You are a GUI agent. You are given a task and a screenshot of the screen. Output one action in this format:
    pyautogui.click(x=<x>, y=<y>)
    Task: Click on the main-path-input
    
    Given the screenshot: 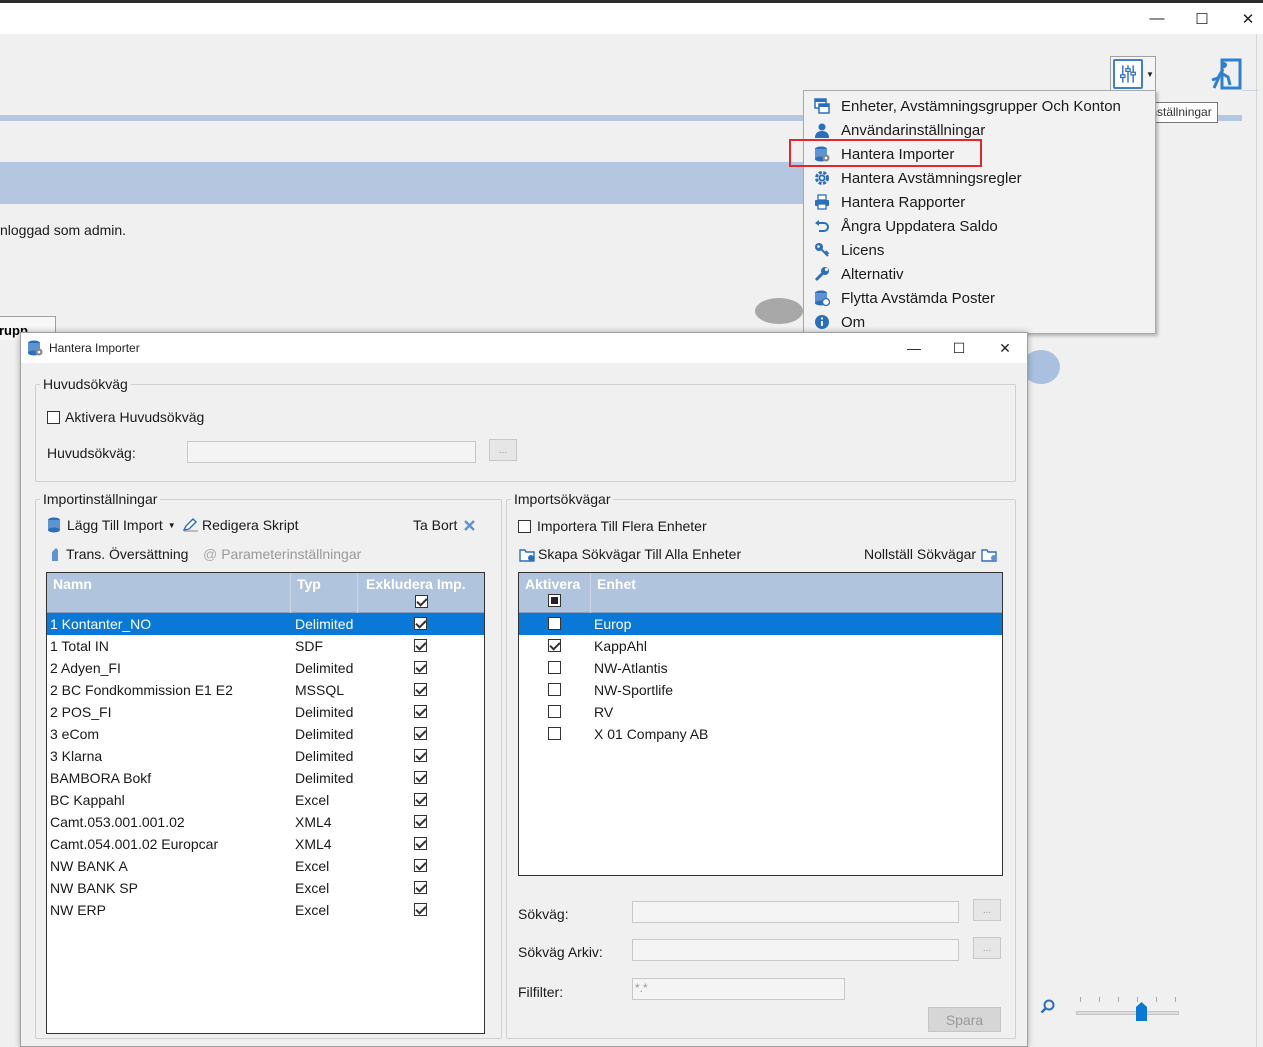 What is the action you would take?
    pyautogui.click(x=331, y=452)
    